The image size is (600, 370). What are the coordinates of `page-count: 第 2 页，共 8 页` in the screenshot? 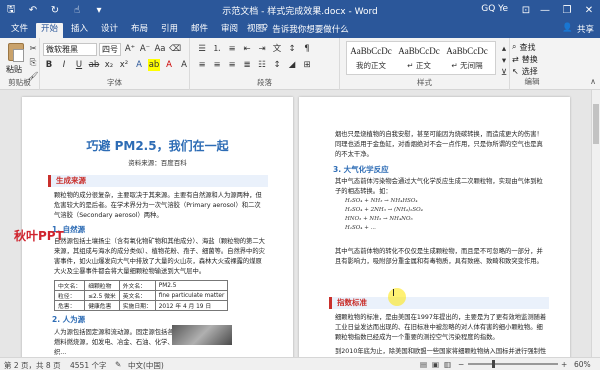 It's located at (32, 365).